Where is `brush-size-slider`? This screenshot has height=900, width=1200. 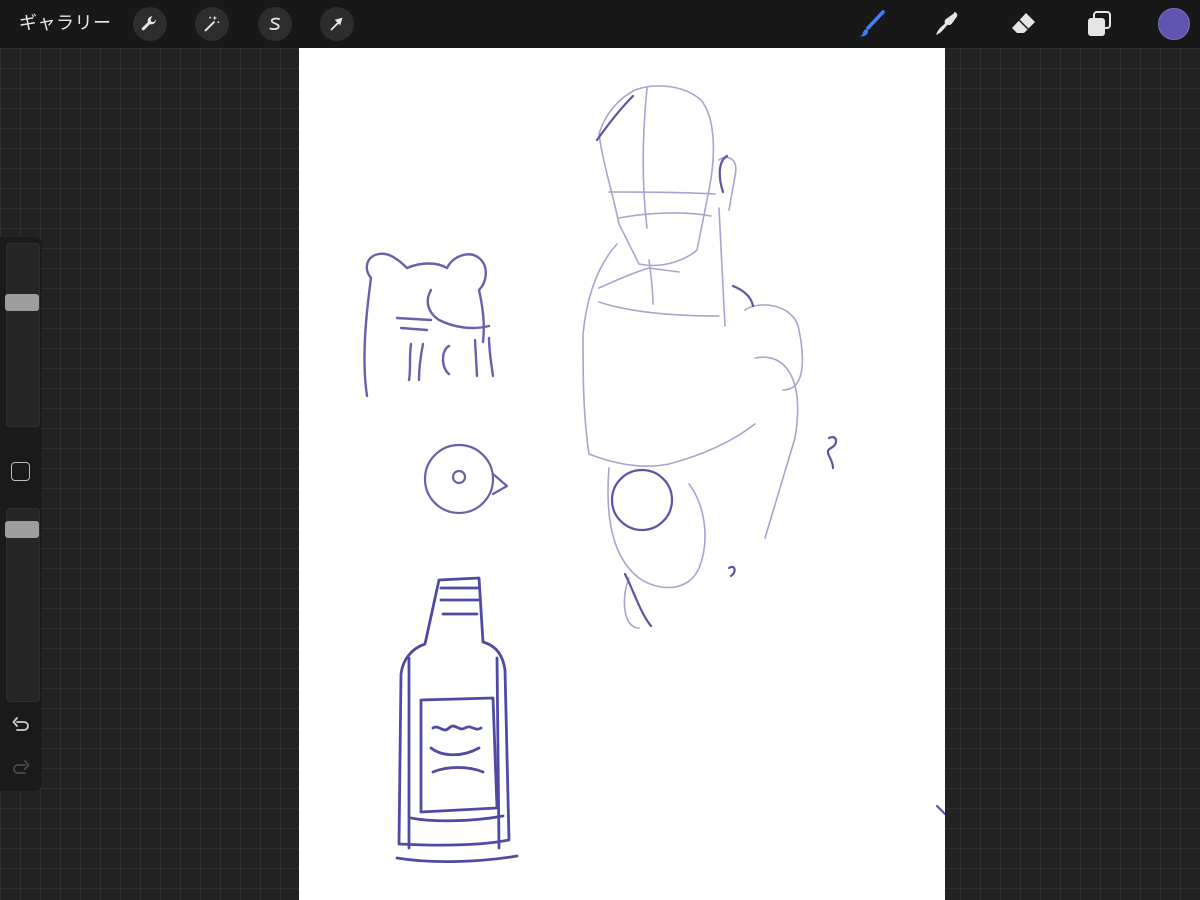
brush-size-slider is located at coordinates (22, 335).